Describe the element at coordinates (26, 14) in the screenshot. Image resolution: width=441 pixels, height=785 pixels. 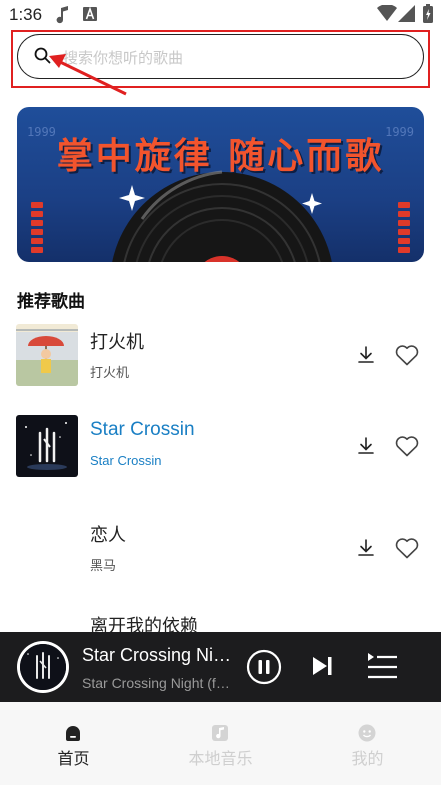
I see `status-time: 1:36` at that location.